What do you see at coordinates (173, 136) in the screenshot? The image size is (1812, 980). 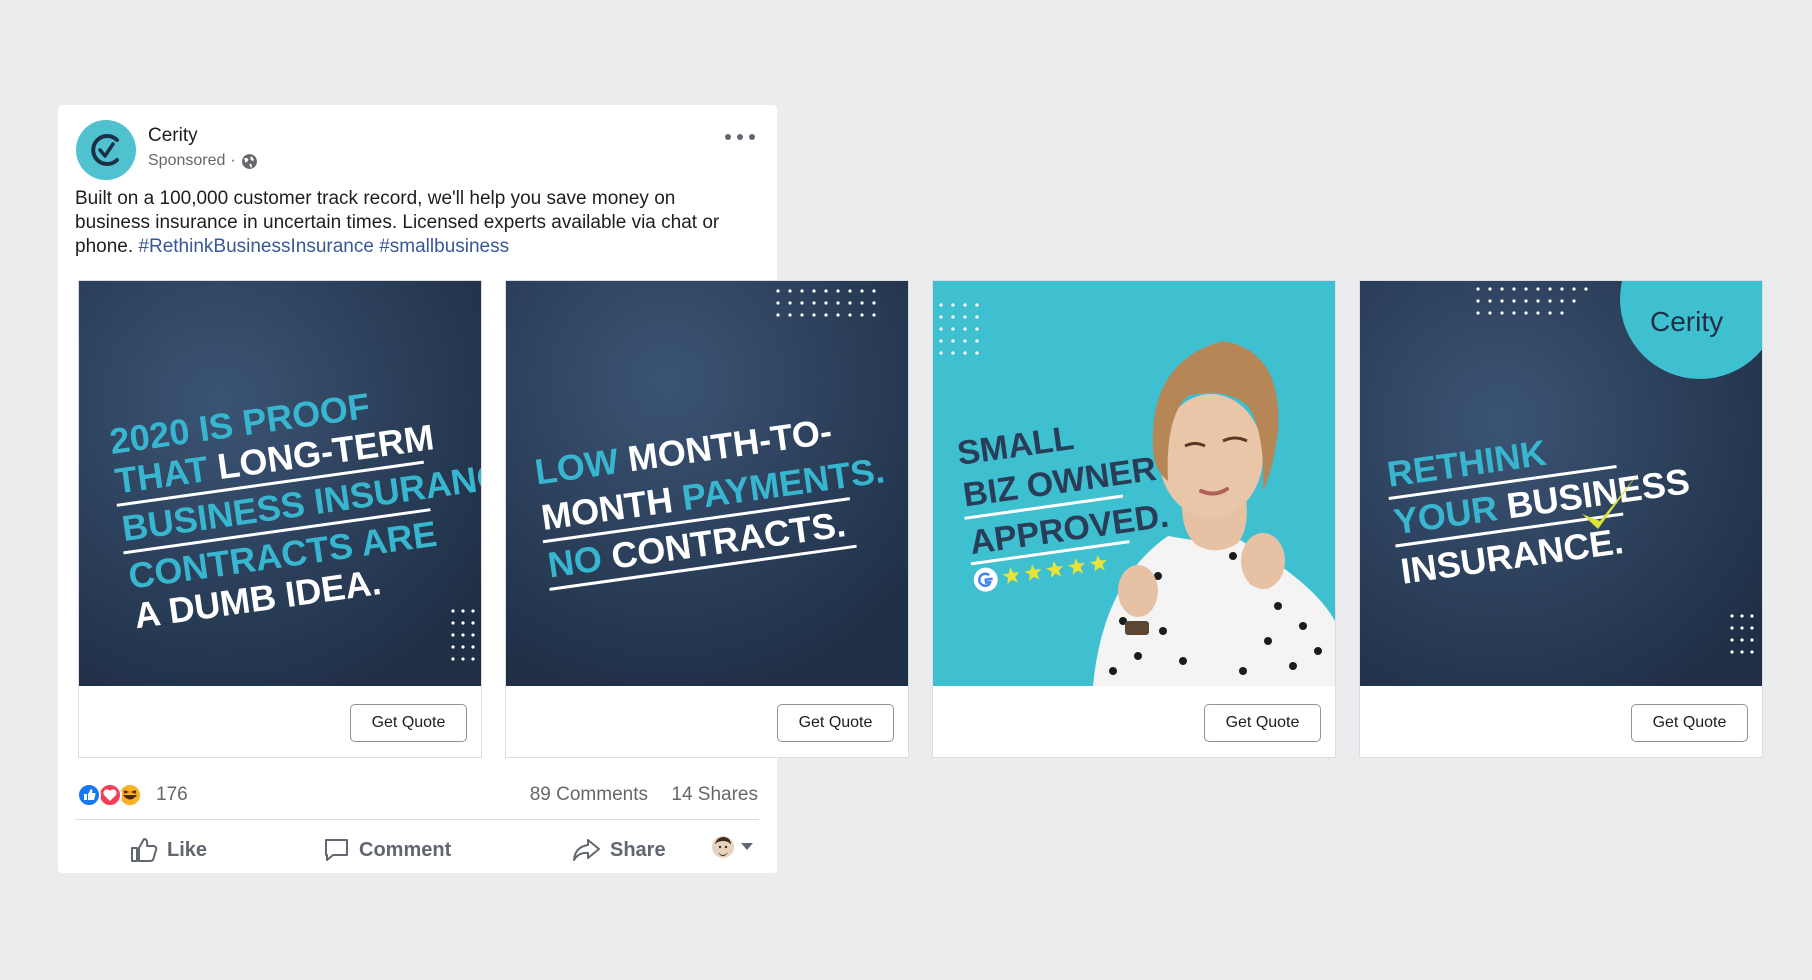 I see `page-name: Cerity` at bounding box center [173, 136].